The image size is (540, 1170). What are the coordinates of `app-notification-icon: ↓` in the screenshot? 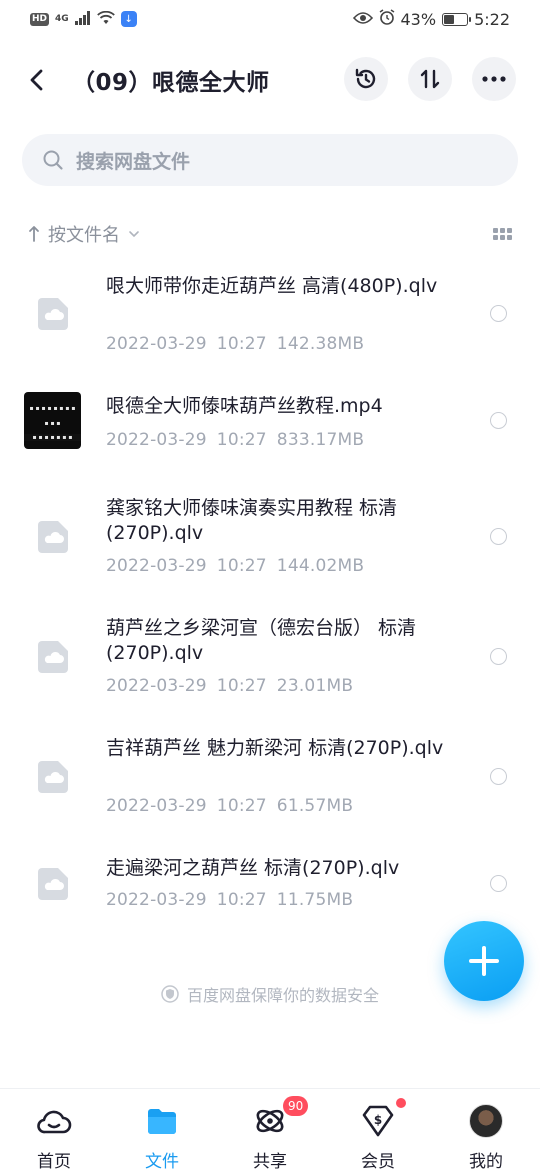 It's located at (128, 19).